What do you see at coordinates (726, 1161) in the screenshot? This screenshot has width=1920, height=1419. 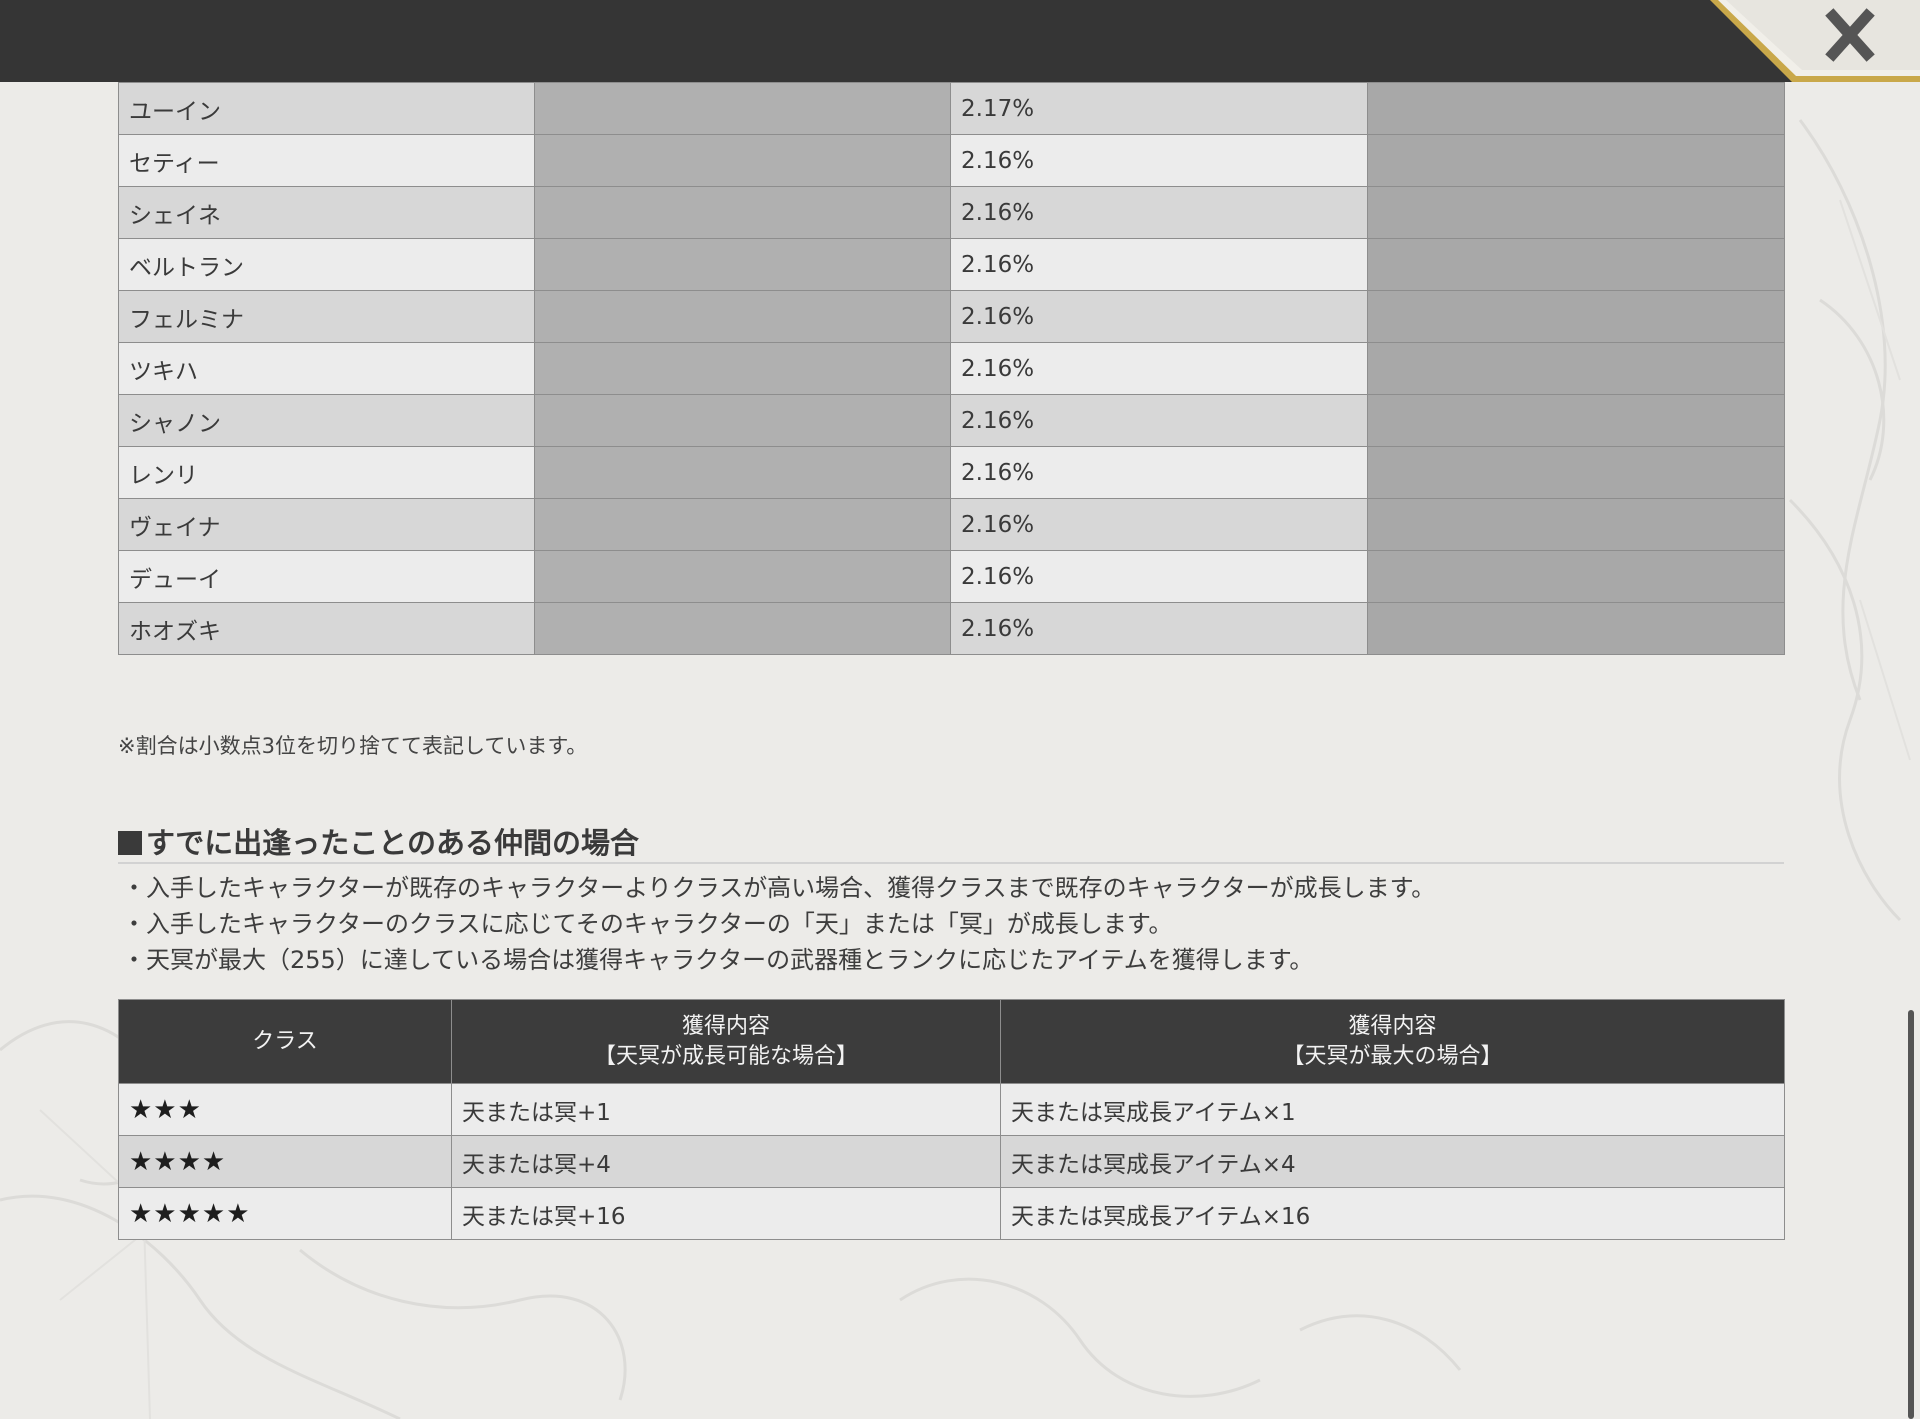 I see `growable-reward: 天または冥+4` at bounding box center [726, 1161].